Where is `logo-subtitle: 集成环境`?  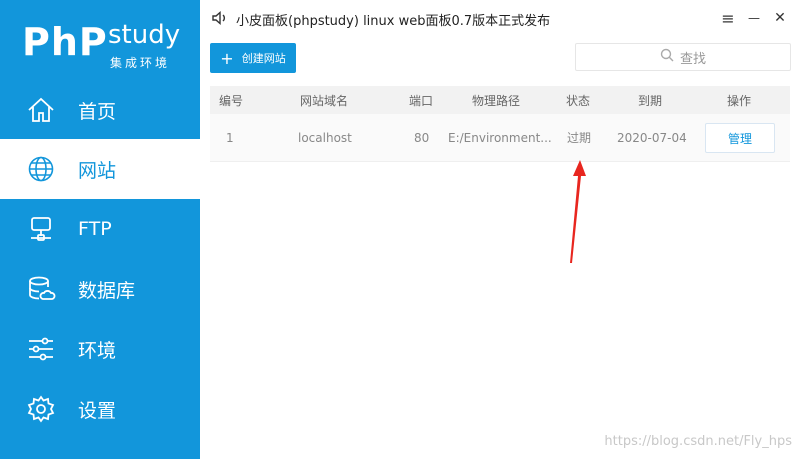 logo-subtitle: 集成环境 is located at coordinates (140, 63).